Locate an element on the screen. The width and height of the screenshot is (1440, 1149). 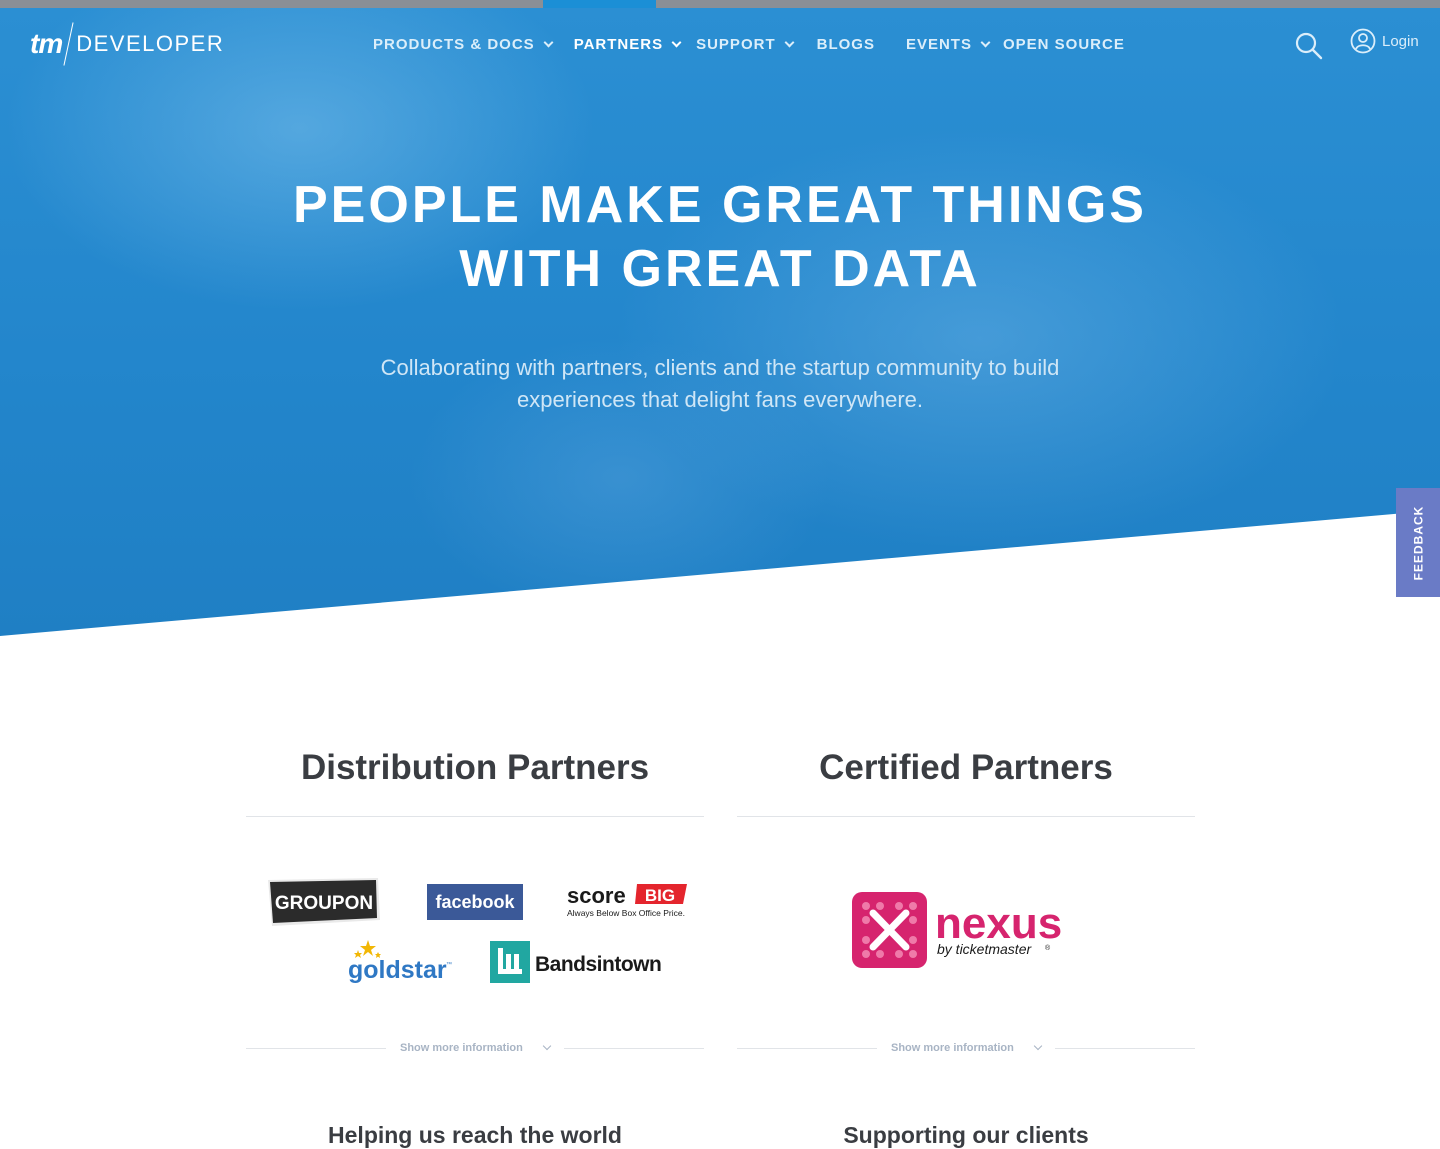
bandsintown-logo-text: Bandsintown is located at coordinates (598, 964).